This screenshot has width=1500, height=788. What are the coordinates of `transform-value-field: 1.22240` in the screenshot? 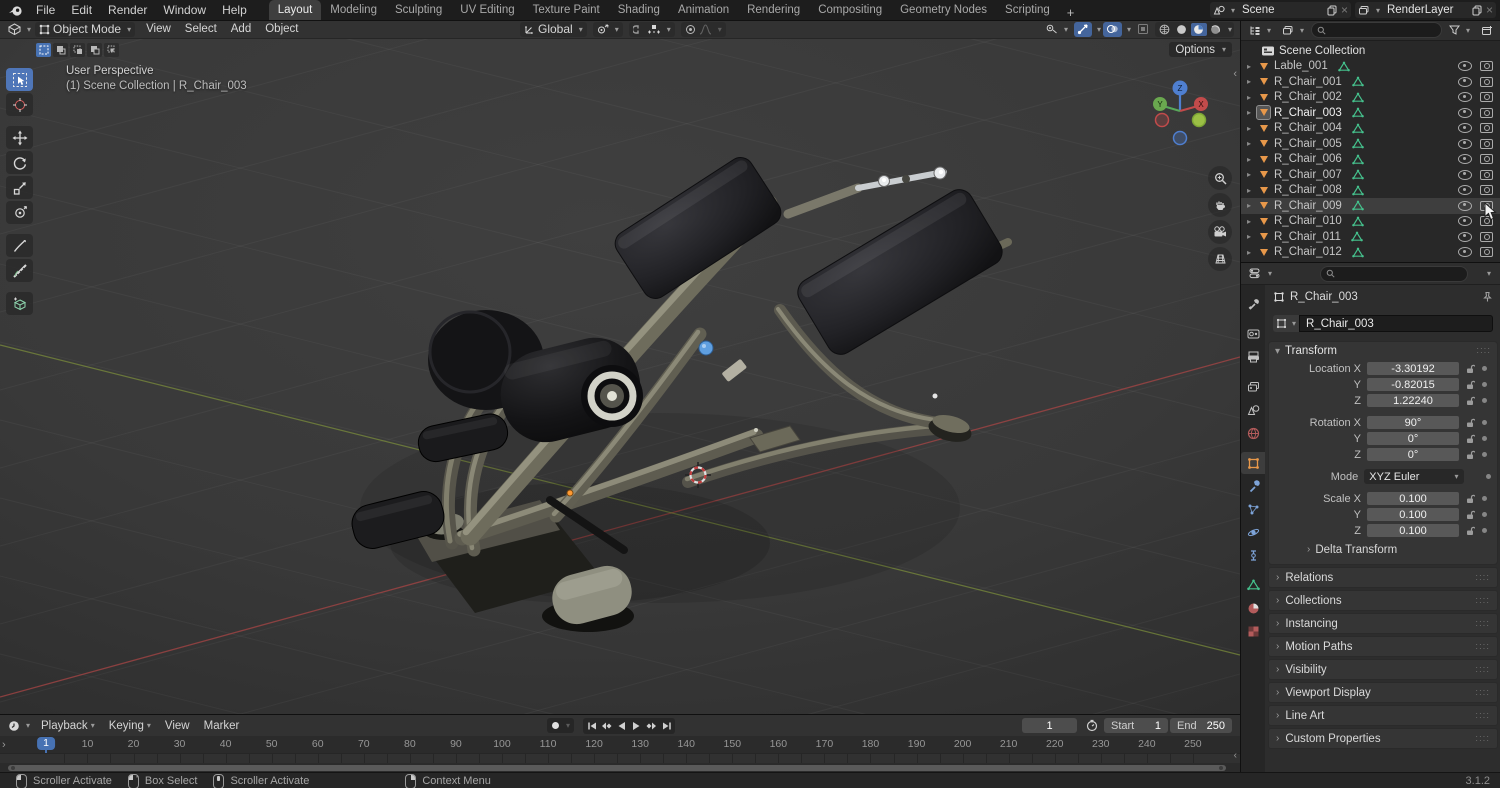 It's located at (1413, 400).